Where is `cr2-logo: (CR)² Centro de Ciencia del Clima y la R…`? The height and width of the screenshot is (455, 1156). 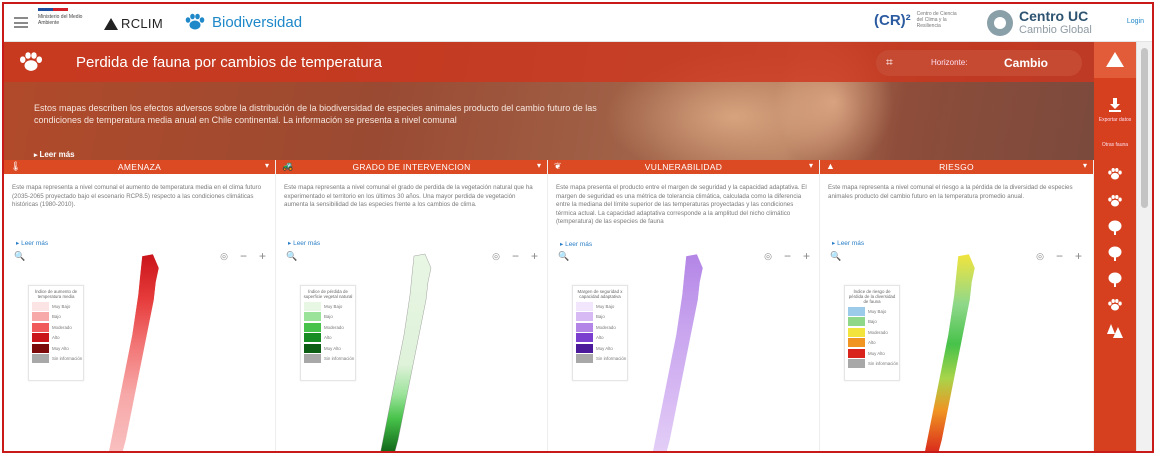 cr2-logo: (CR)² Centro de Ciencia del Clima y la R… is located at coordinates (919, 20).